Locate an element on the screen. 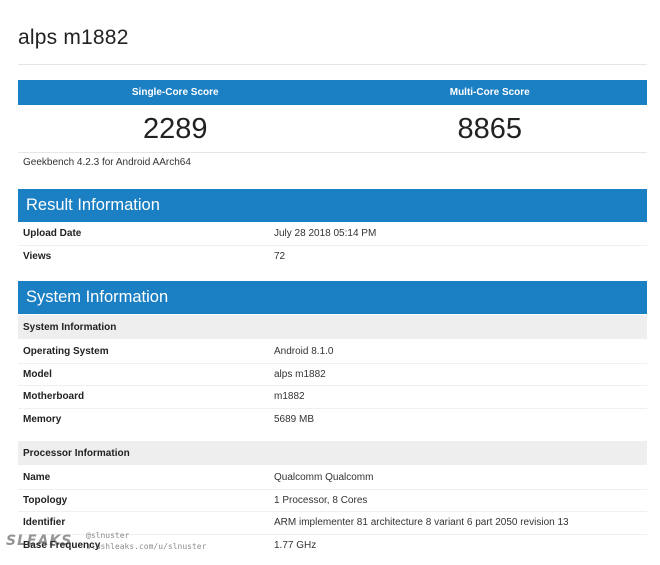 The width and height of the screenshot is (660, 565). row-value: 72 is located at coordinates (280, 256).